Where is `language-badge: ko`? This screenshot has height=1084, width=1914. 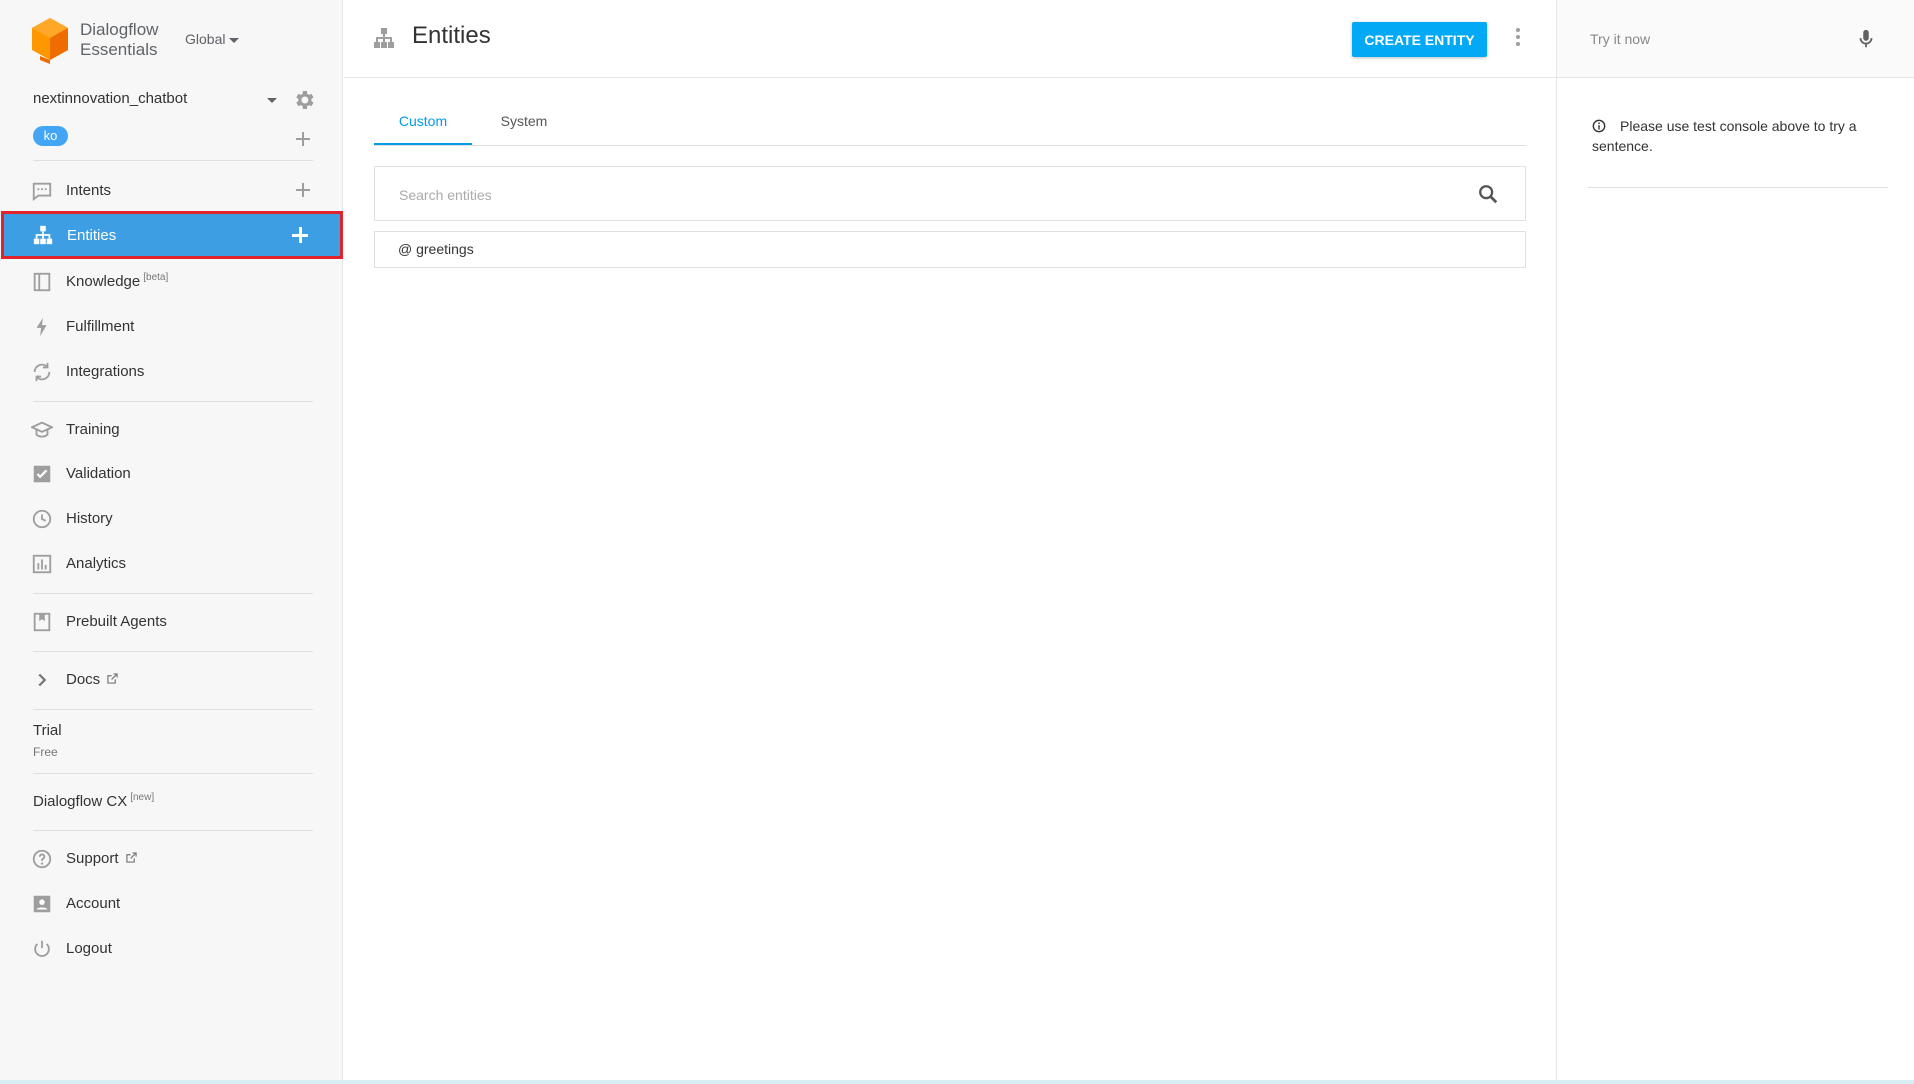
language-badge: ko is located at coordinates (50, 136).